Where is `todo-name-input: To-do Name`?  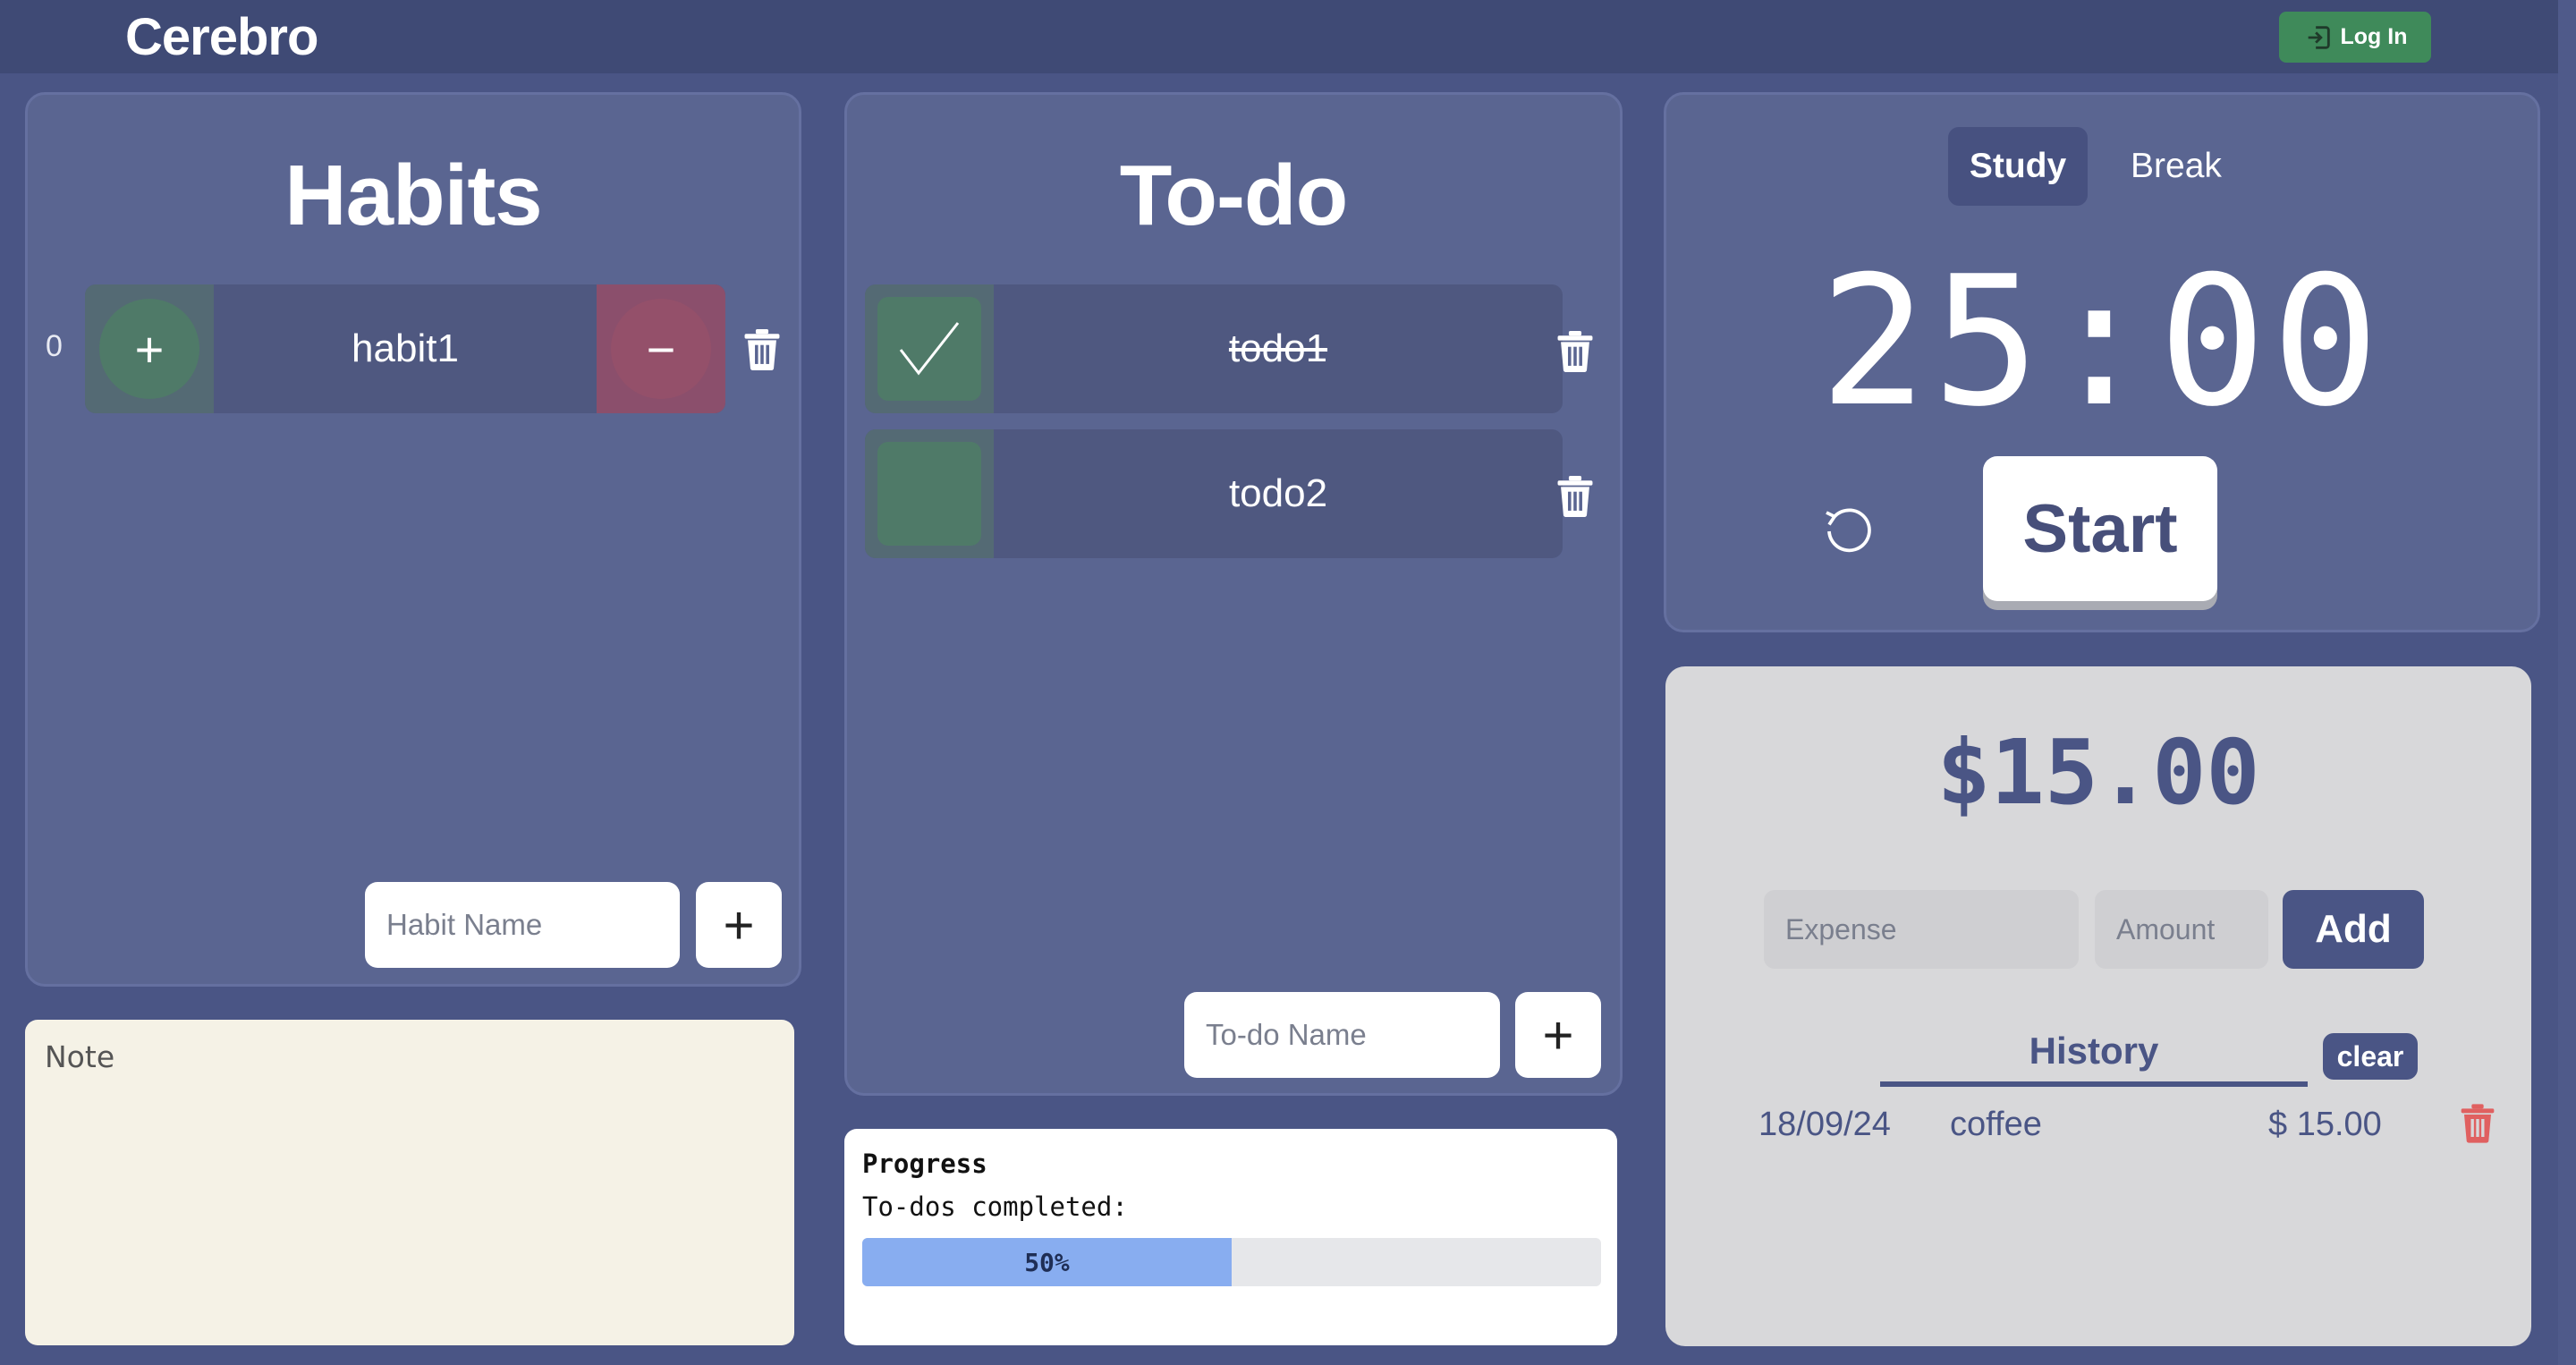
todo-name-input: To-do Name is located at coordinates (1342, 1035).